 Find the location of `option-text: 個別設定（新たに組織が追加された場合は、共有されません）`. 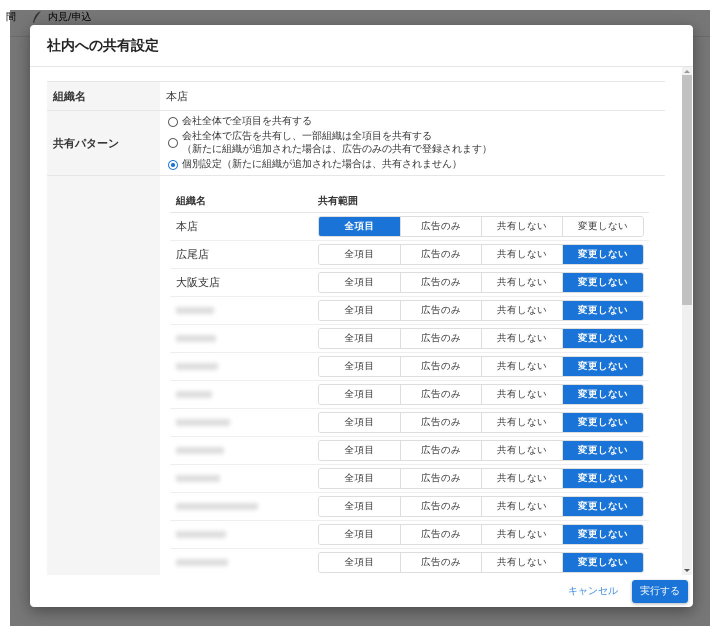

option-text: 個別設定（新たに組織が追加された場合は、共有されません） is located at coordinates (322, 164).